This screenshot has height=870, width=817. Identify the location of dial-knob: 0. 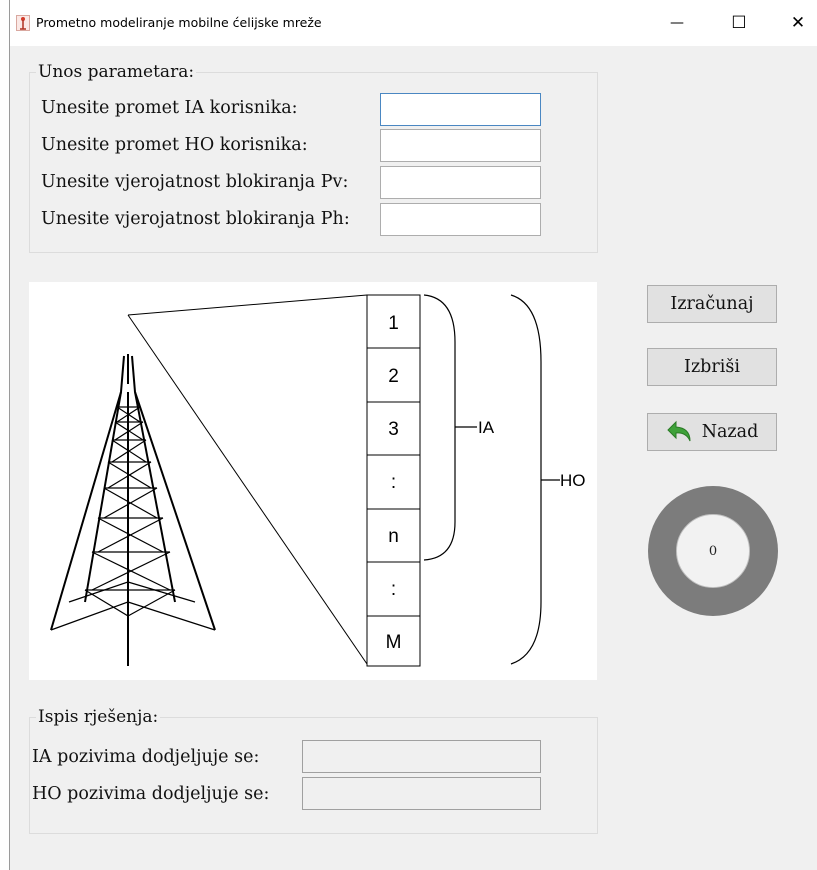
(713, 551).